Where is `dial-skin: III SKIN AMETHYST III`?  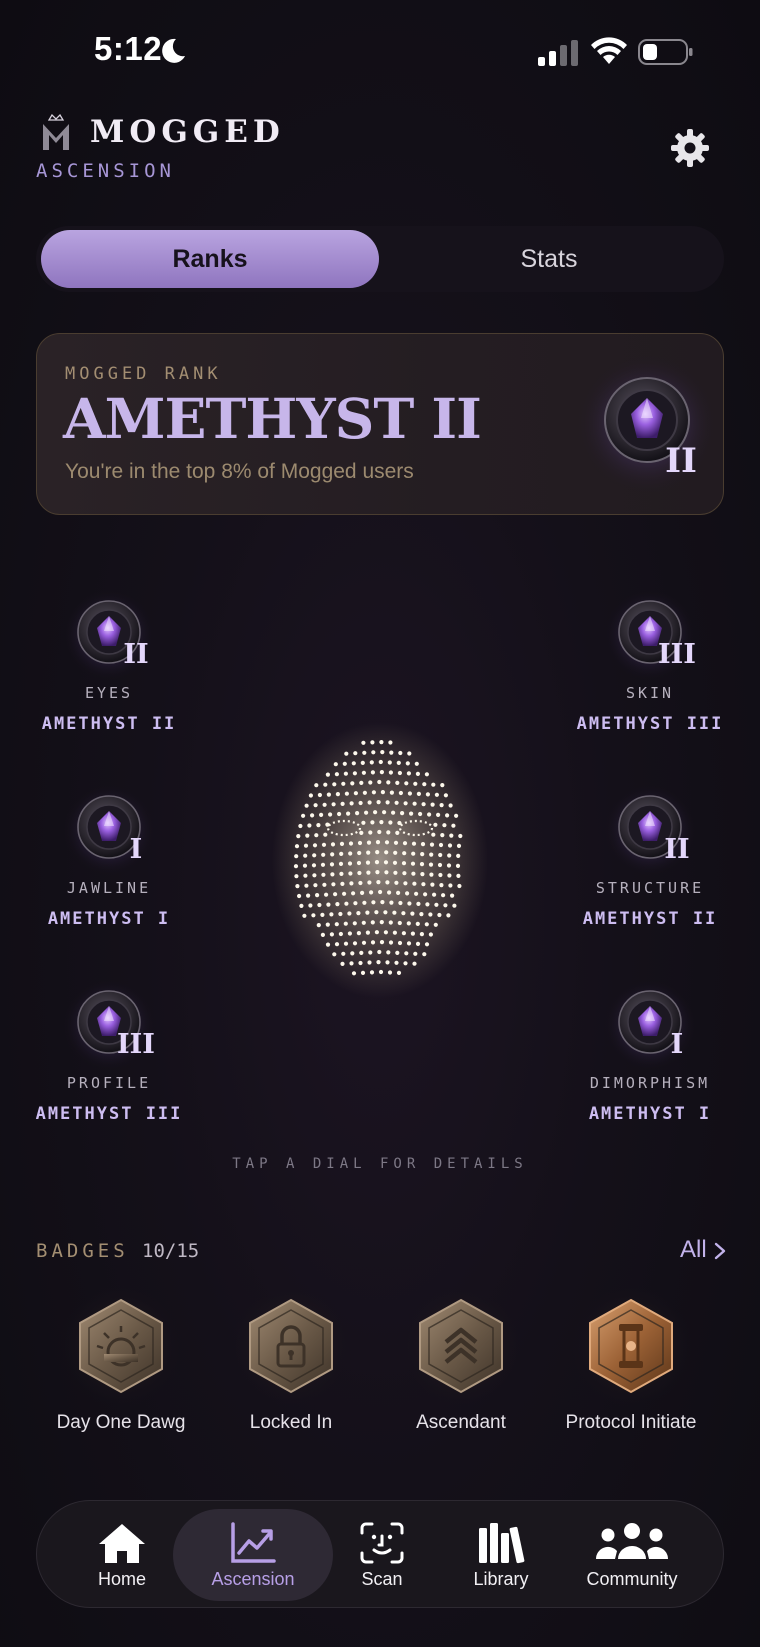 dial-skin: III SKIN AMETHYST III is located at coordinates (650, 662).